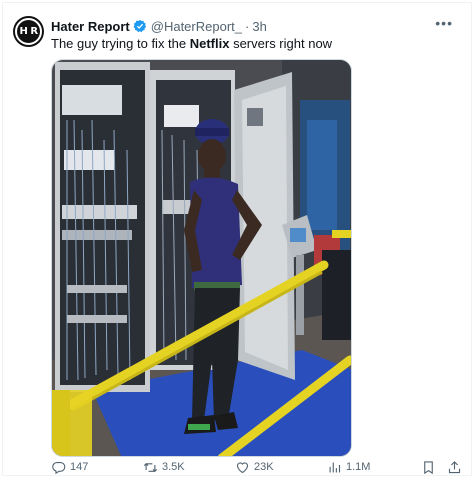 This screenshot has width=474, height=478. Describe the element at coordinates (281, 43) in the screenshot. I see `tweet-text-end: servers right now` at that location.